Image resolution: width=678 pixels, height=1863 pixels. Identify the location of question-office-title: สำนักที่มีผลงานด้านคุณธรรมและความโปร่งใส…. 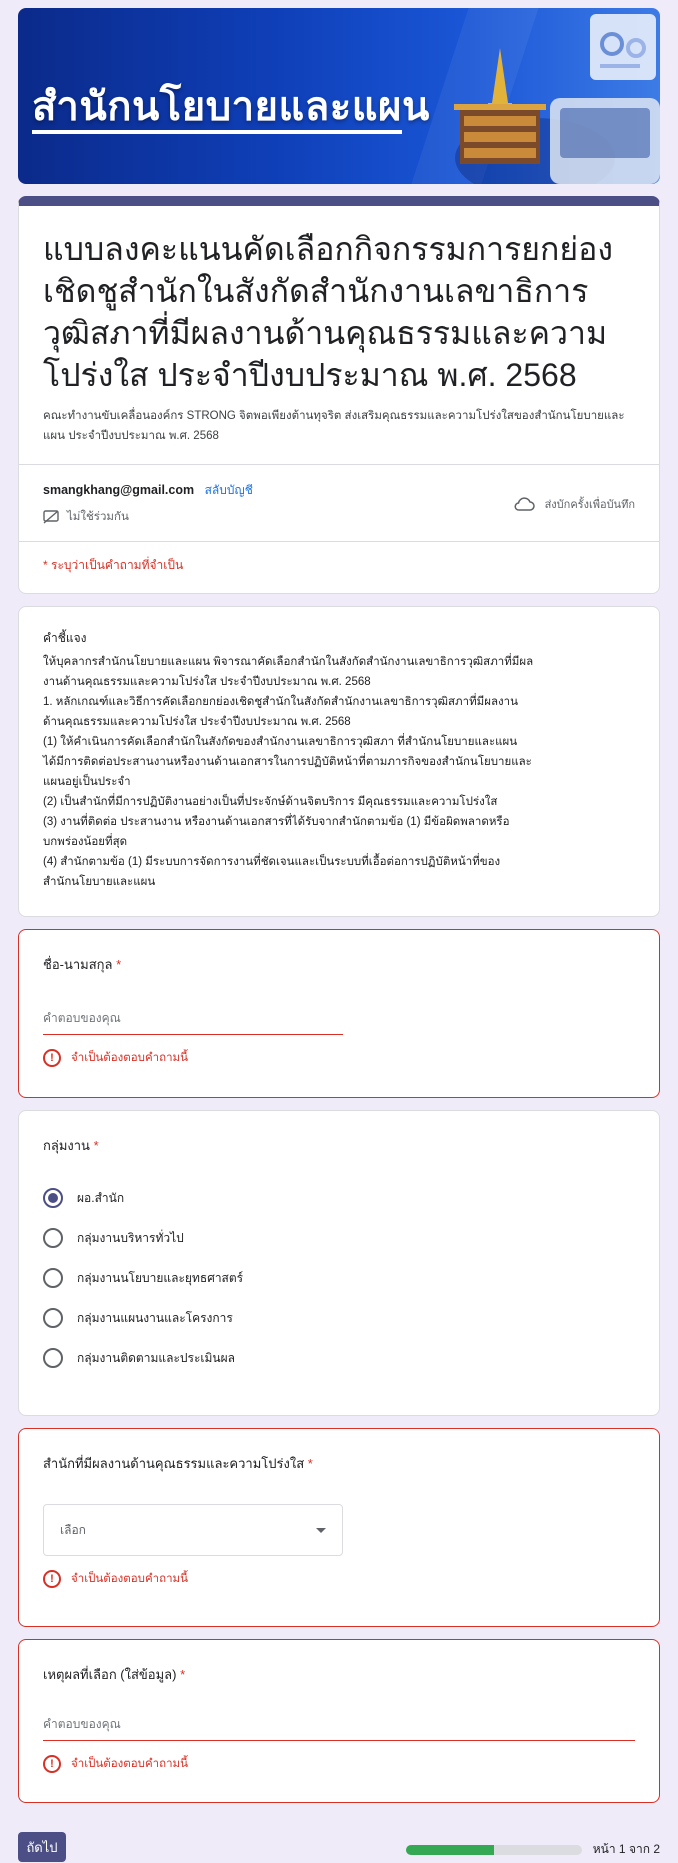
(339, 1463).